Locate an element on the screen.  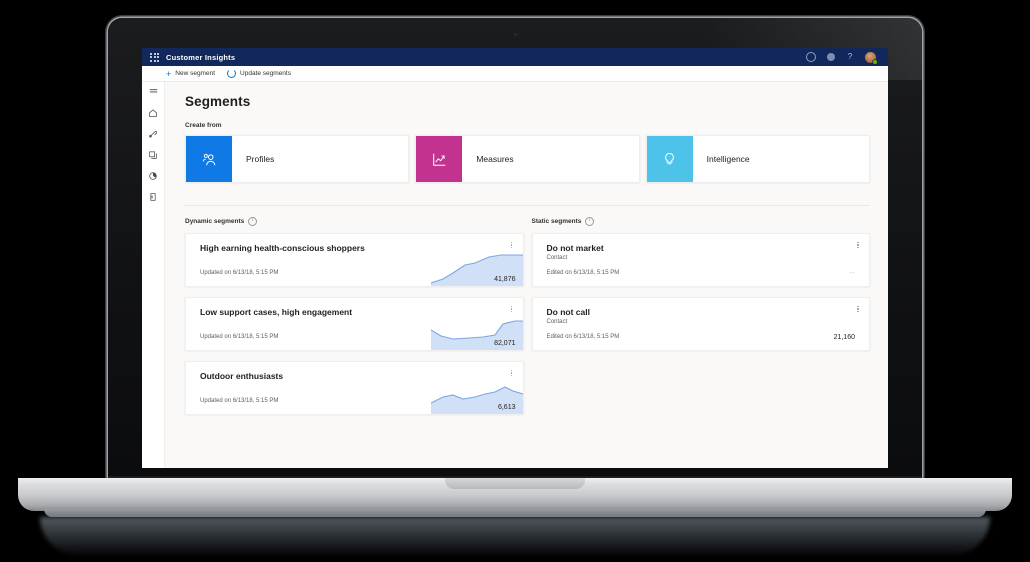
create-from-profiles-label: Profiles is located at coordinates (260, 159).